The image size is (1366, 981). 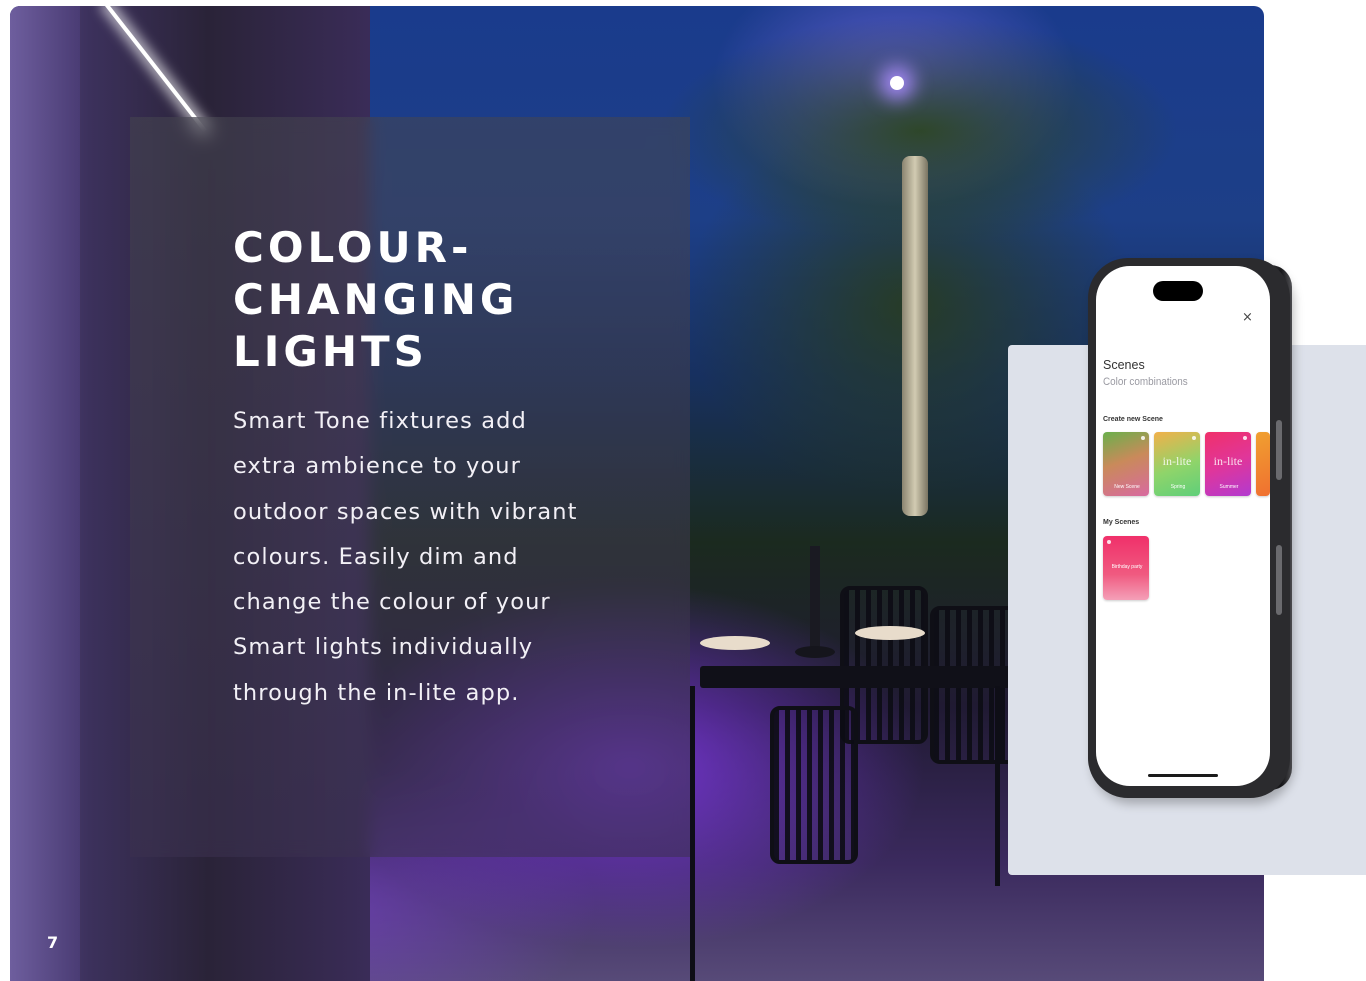 I want to click on page-number: 7, so click(x=53, y=942).